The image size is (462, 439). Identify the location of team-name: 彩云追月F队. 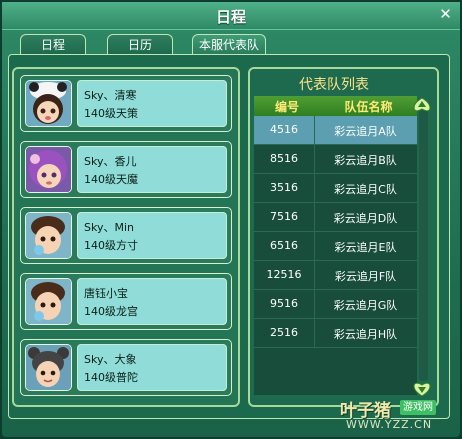
(365, 276).